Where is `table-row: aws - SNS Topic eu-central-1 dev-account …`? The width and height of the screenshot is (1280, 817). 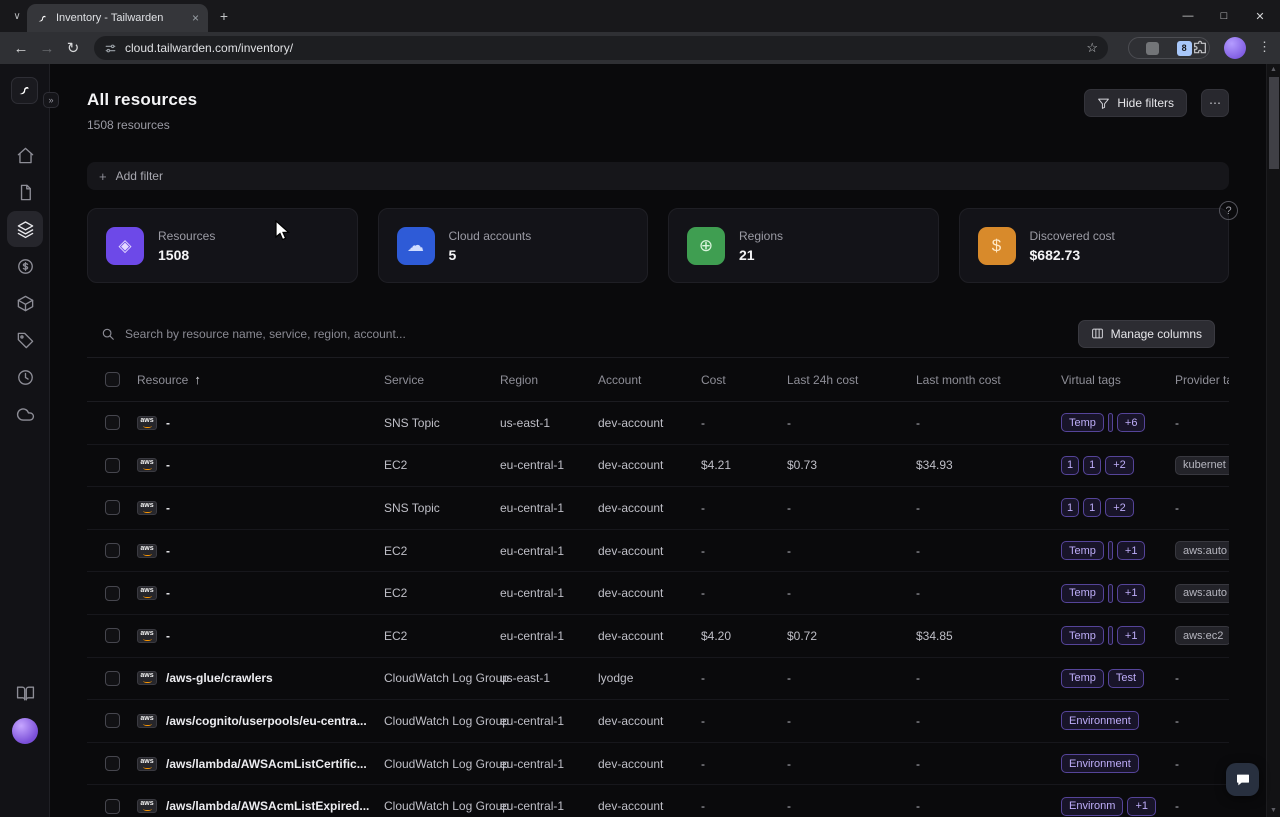
table-row: aws - SNS Topic eu-central-1 dev-account … is located at coordinates (658, 508).